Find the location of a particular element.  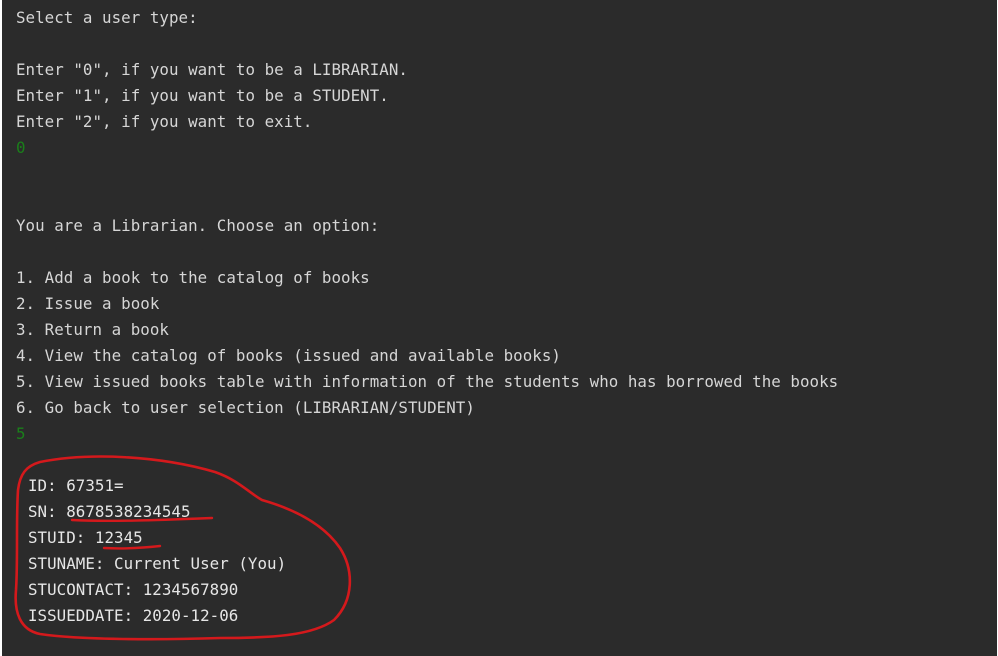

record-sn: SN: 8678538234545 is located at coordinates (109, 511).